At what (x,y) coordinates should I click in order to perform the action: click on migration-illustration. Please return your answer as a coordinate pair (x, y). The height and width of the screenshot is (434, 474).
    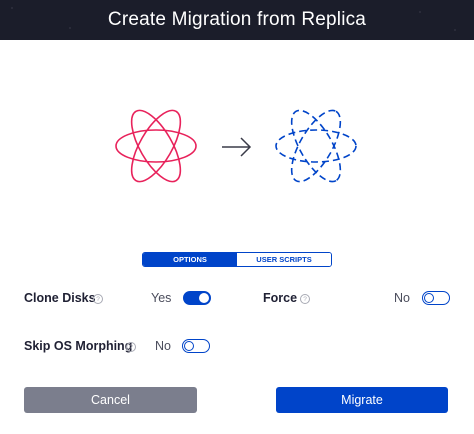
    Looking at the image, I should click on (236, 146).